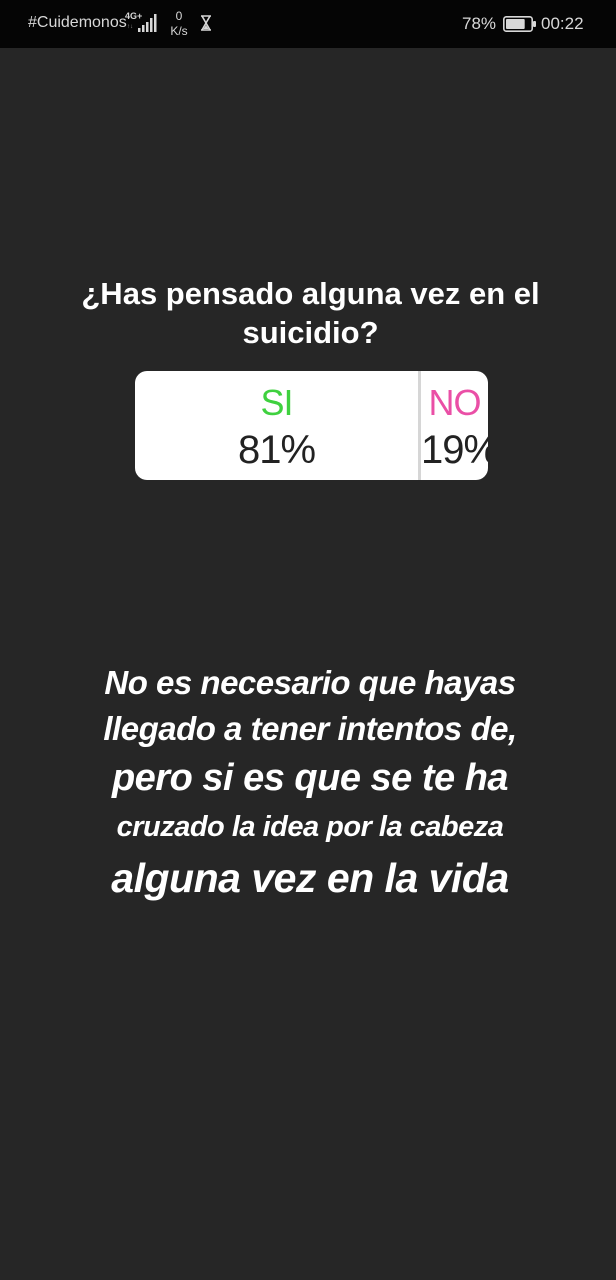 This screenshot has height=1280, width=616. What do you see at coordinates (454, 450) in the screenshot?
I see `poll-option-percent: 19%` at bounding box center [454, 450].